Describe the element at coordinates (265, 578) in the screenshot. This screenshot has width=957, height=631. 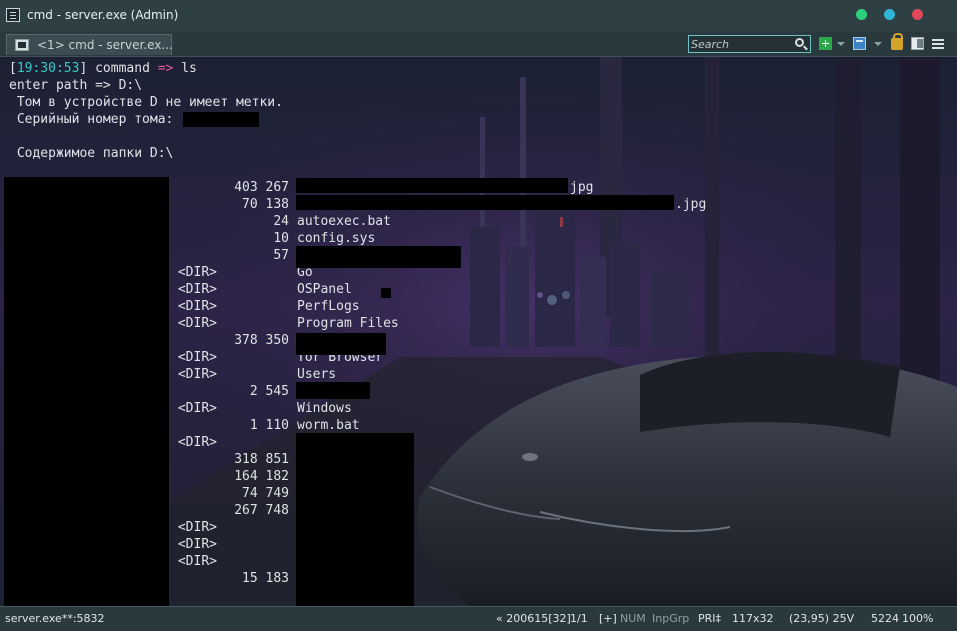
I see `entry-size: 15 183` at that location.